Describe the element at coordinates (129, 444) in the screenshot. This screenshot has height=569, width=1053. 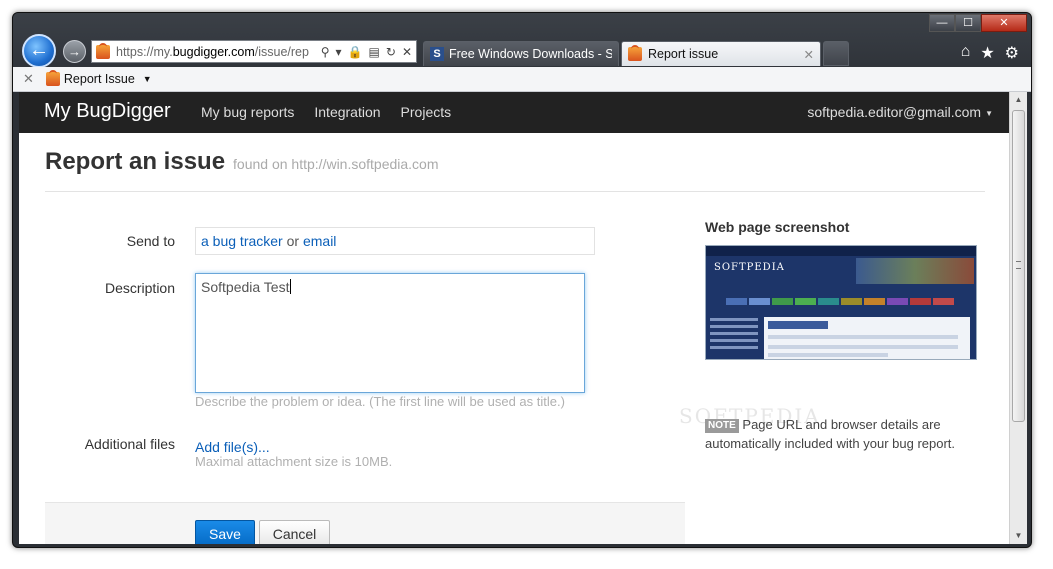
I see `additional-files-label: Additional files` at that location.